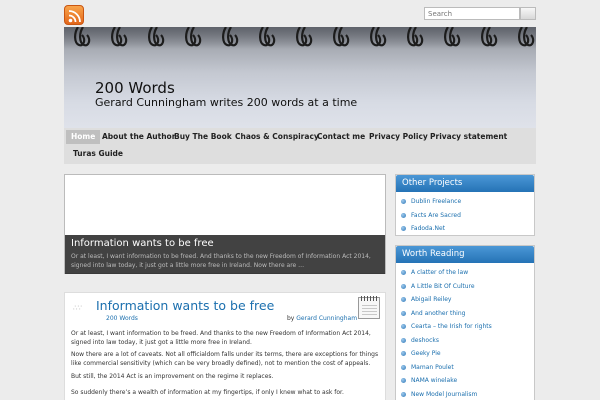 The width and height of the screenshot is (600, 400). I want to click on nav-item-buy-the-book: Buy The Book, so click(203, 137).